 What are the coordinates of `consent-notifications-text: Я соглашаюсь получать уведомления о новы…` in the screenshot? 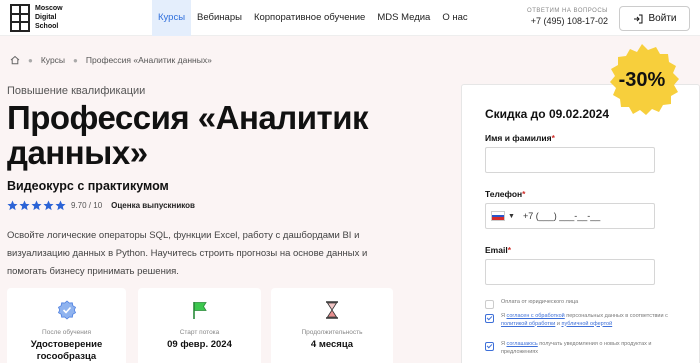 It's located at (576, 348).